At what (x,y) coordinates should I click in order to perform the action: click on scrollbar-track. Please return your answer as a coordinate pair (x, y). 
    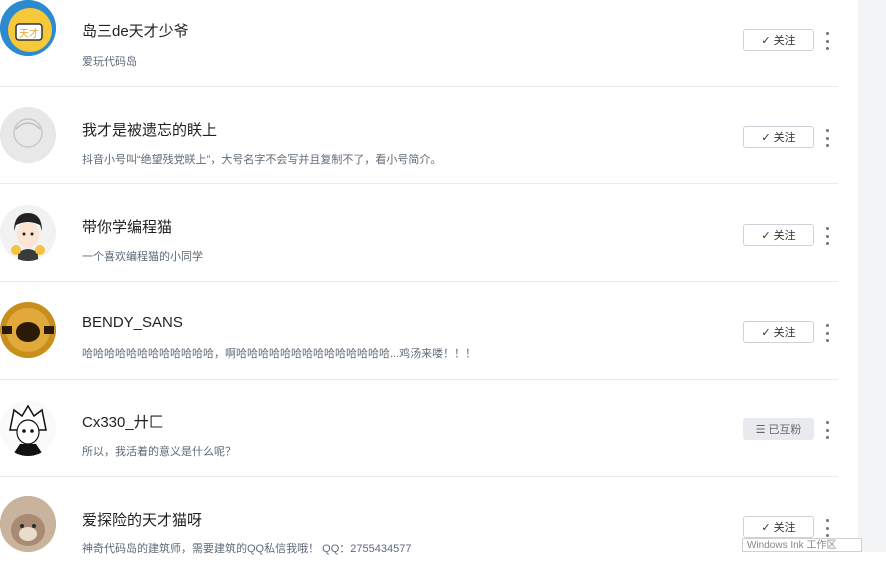
    Looking at the image, I should click on (872, 276).